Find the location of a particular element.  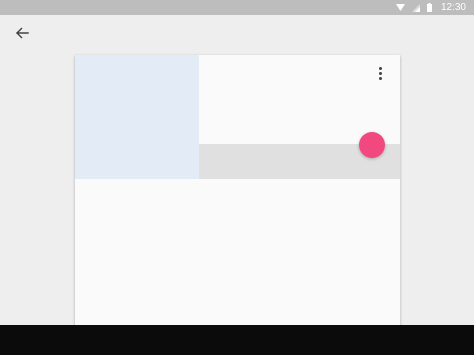

overflow-menu-button is located at coordinates (380, 73).